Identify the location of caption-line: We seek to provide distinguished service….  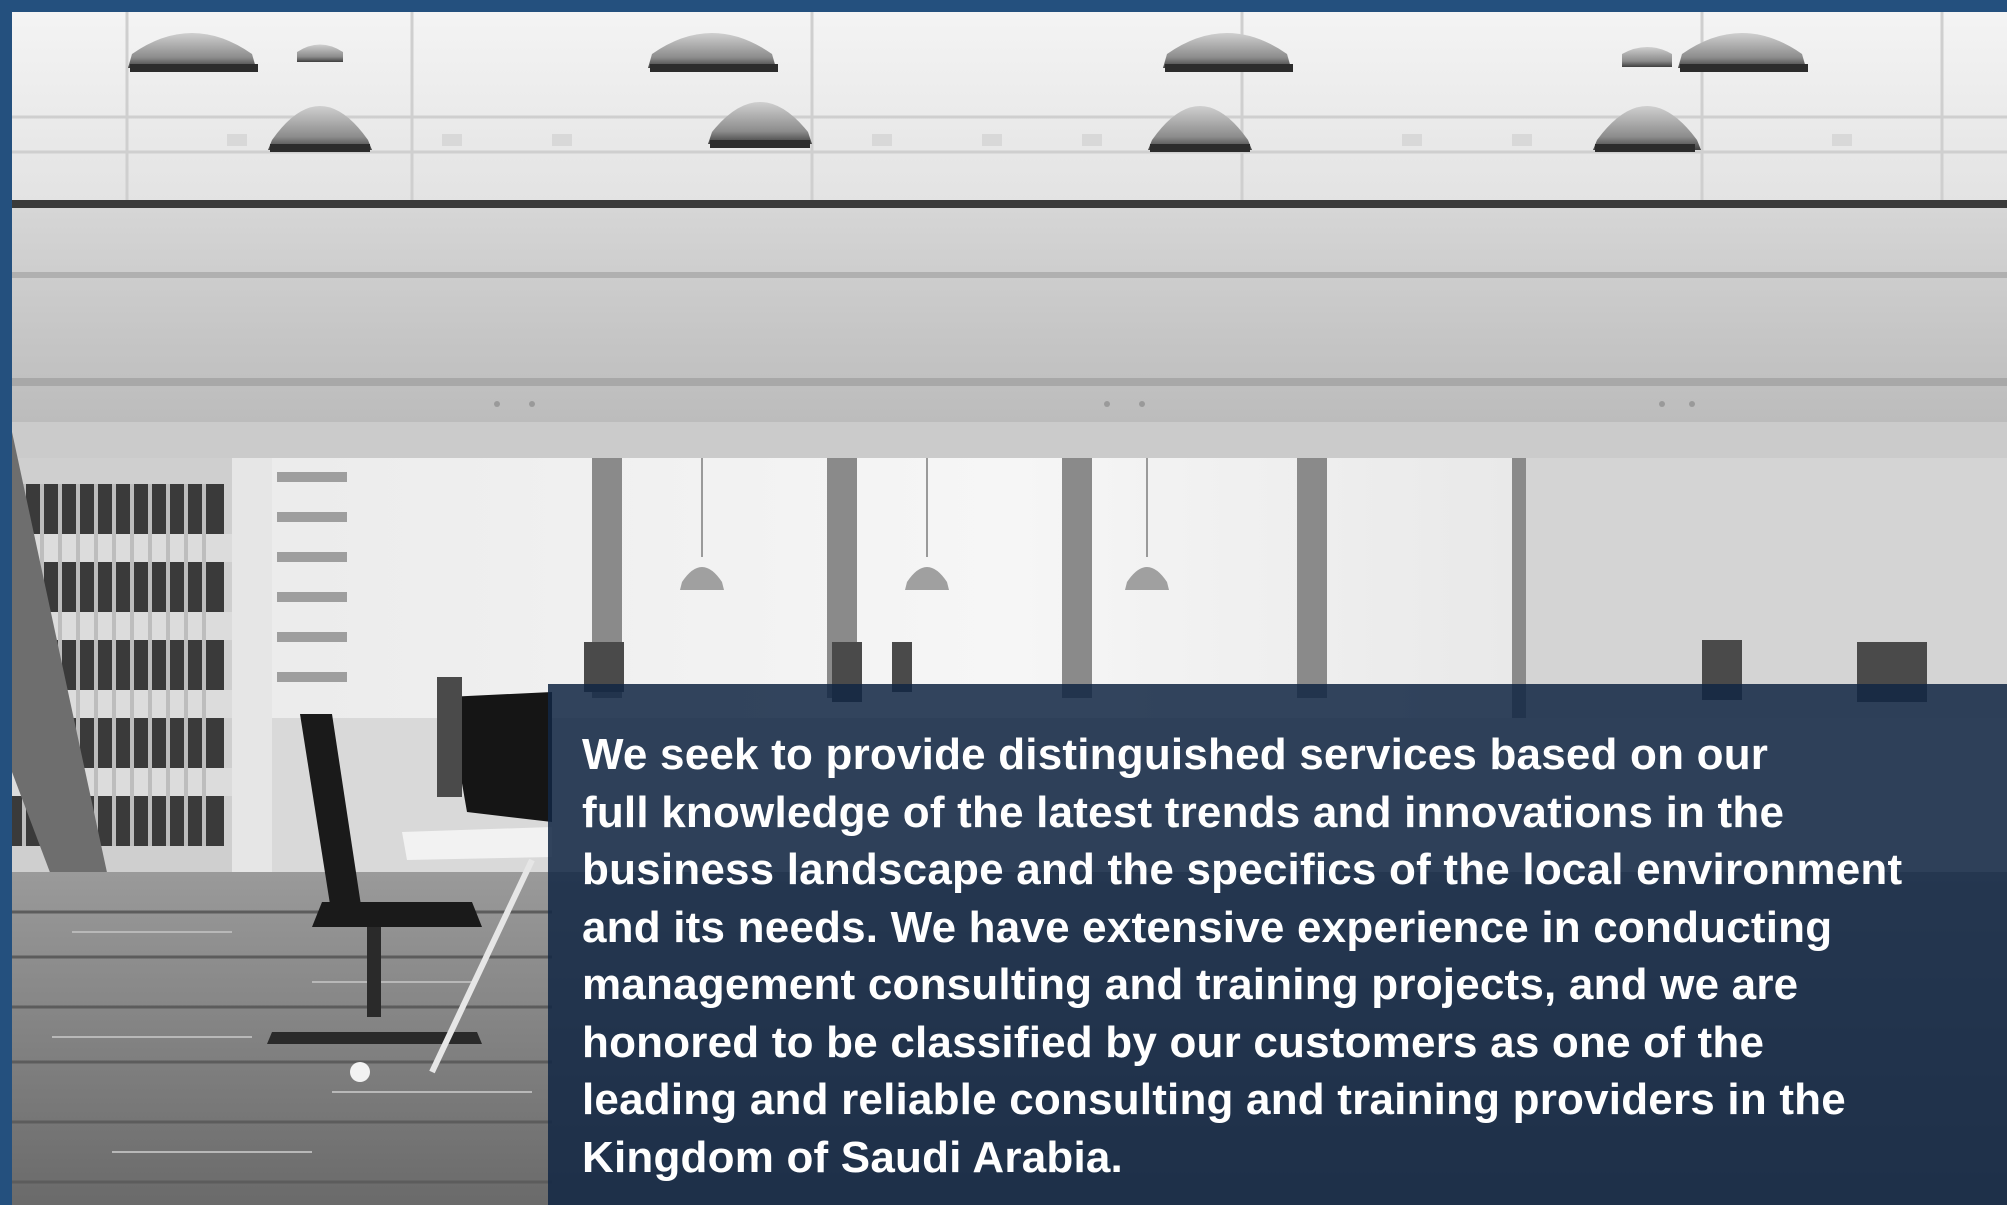
(1175, 754).